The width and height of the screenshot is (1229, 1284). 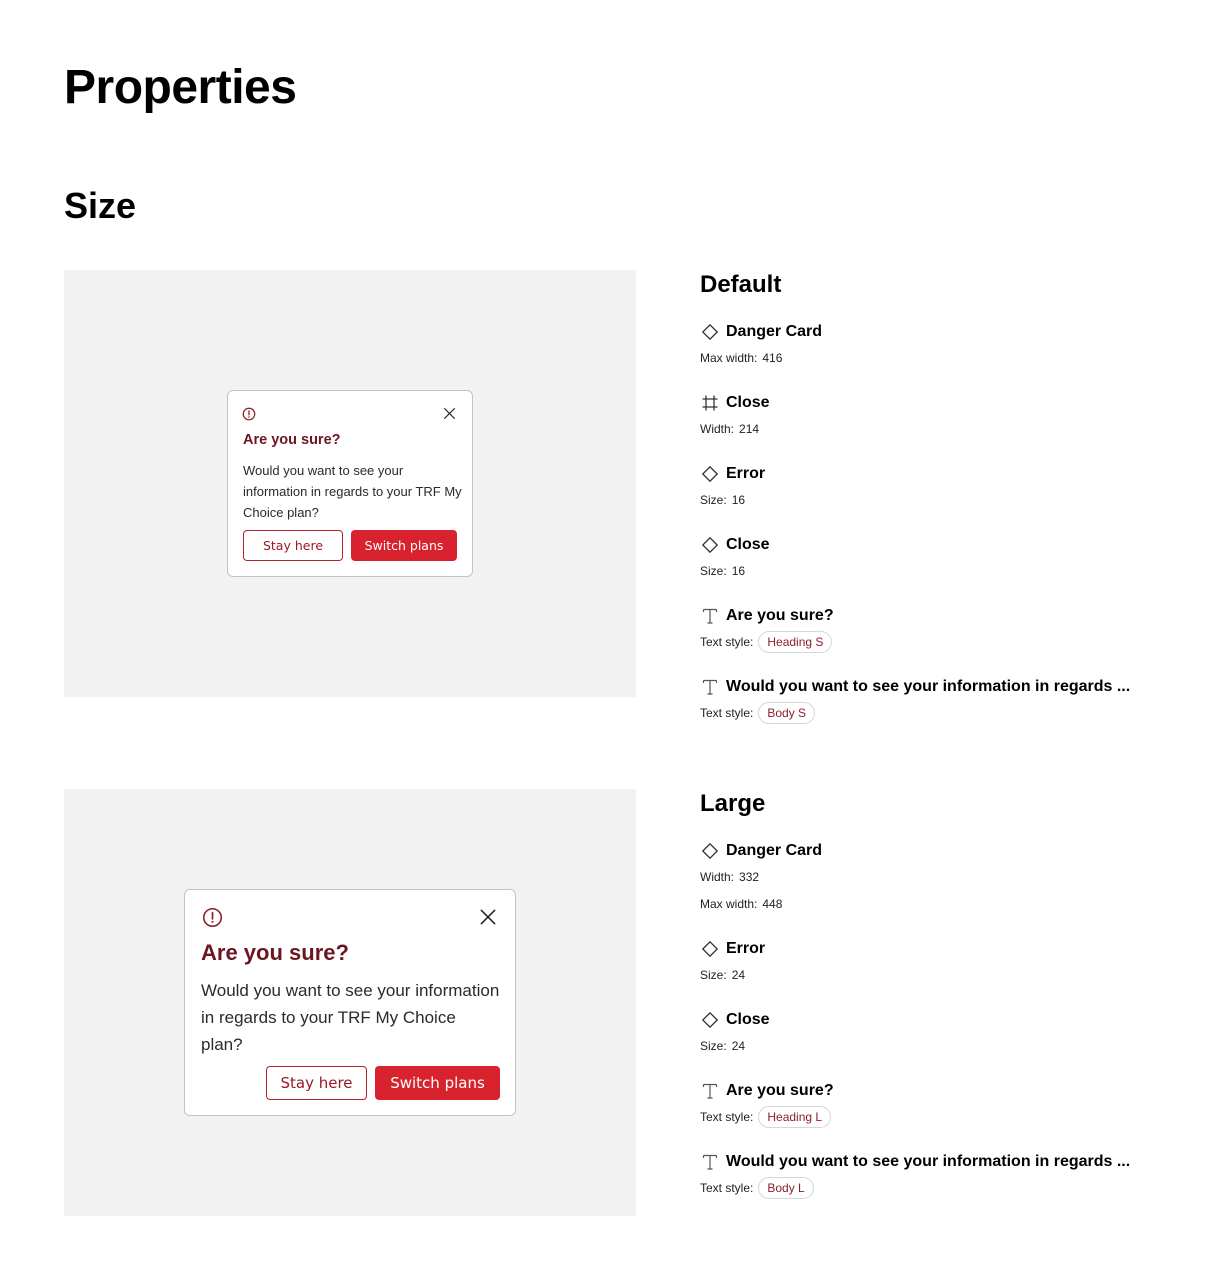 I want to click on prop-error: Error Size: 24, so click(x=940, y=962).